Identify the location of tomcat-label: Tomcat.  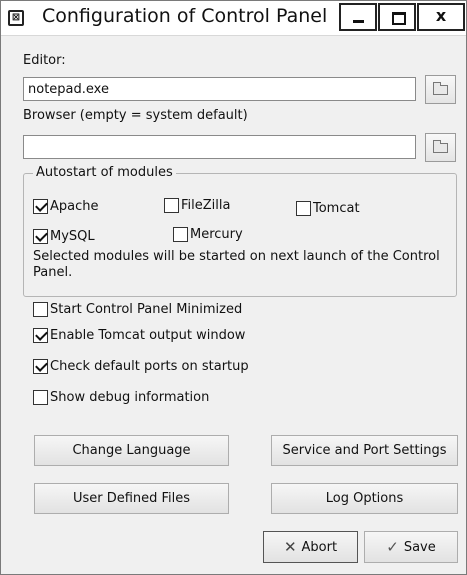
(336, 208).